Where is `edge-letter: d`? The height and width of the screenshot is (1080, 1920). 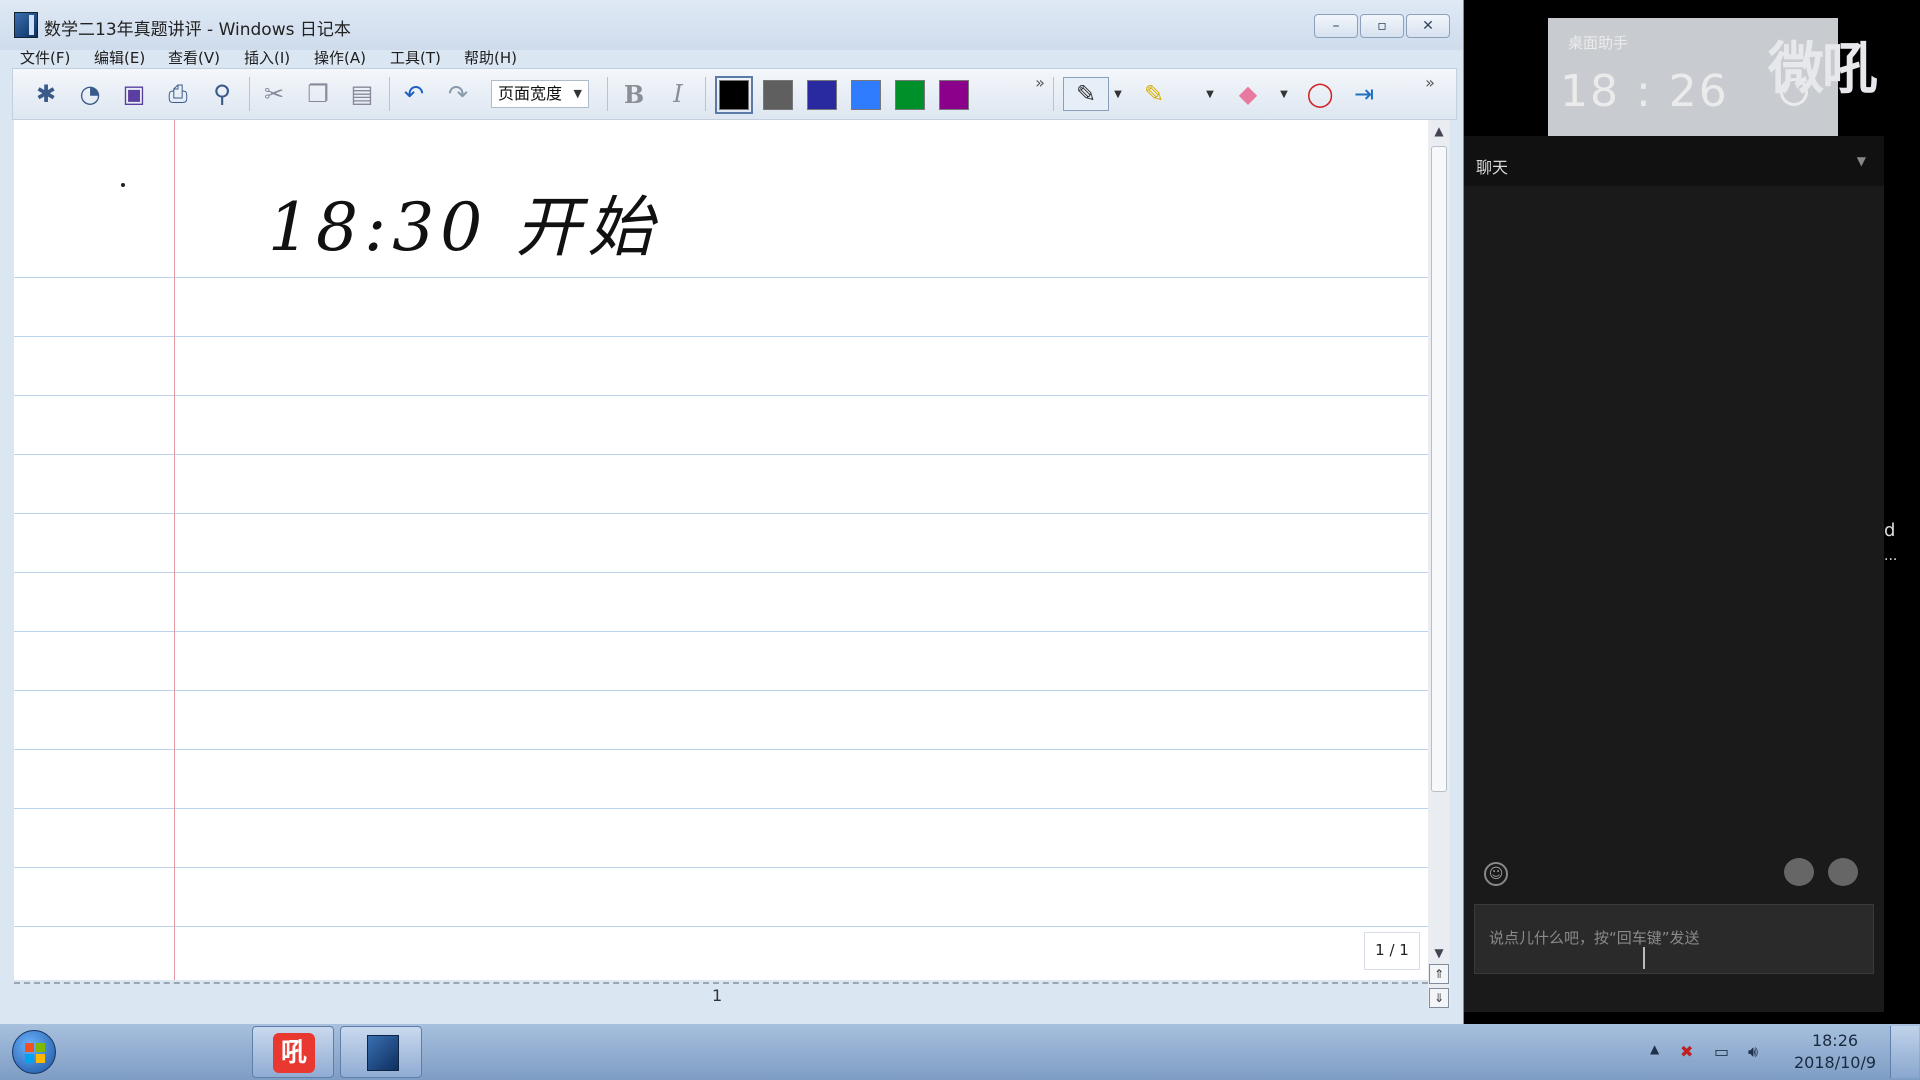 edge-letter: d is located at coordinates (1890, 530).